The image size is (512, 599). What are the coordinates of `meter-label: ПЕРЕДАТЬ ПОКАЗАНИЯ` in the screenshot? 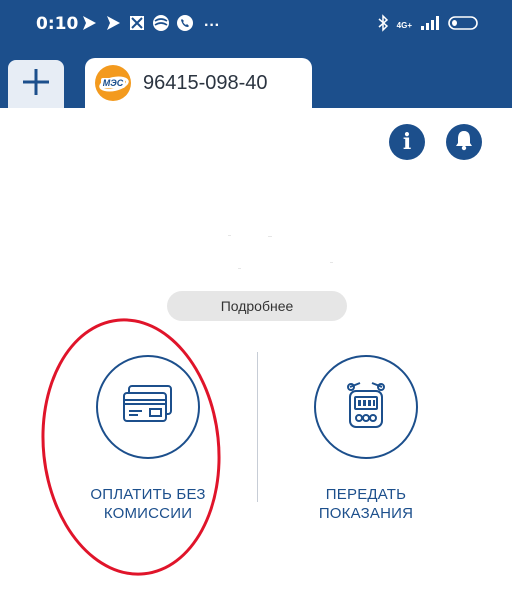 It's located at (366, 504).